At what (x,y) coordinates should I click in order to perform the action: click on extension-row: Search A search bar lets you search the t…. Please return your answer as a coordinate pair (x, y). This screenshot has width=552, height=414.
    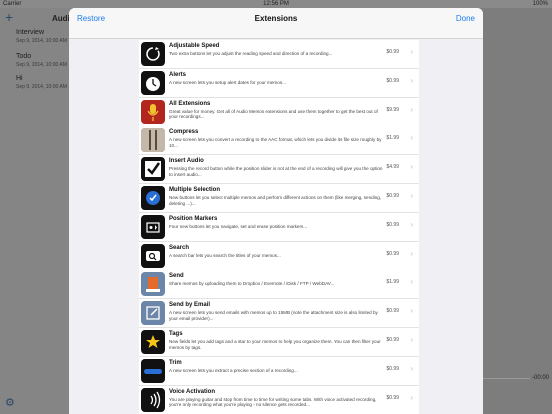
    Looking at the image, I should click on (279, 256).